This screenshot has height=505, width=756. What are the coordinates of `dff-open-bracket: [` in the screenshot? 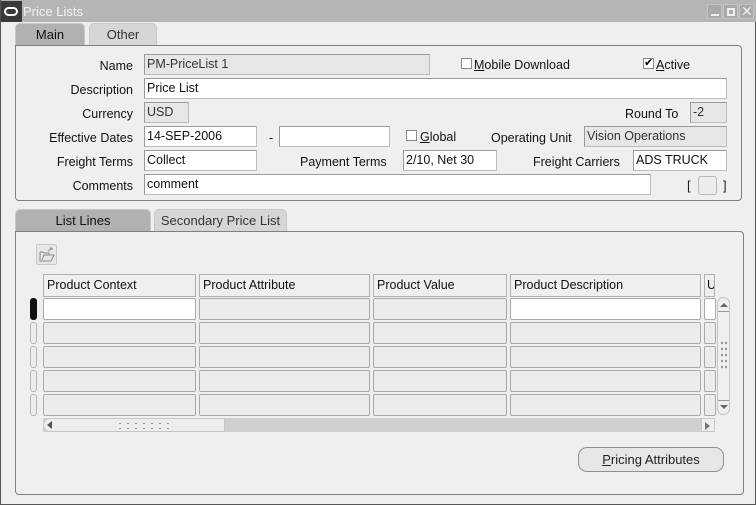 It's located at (689, 185).